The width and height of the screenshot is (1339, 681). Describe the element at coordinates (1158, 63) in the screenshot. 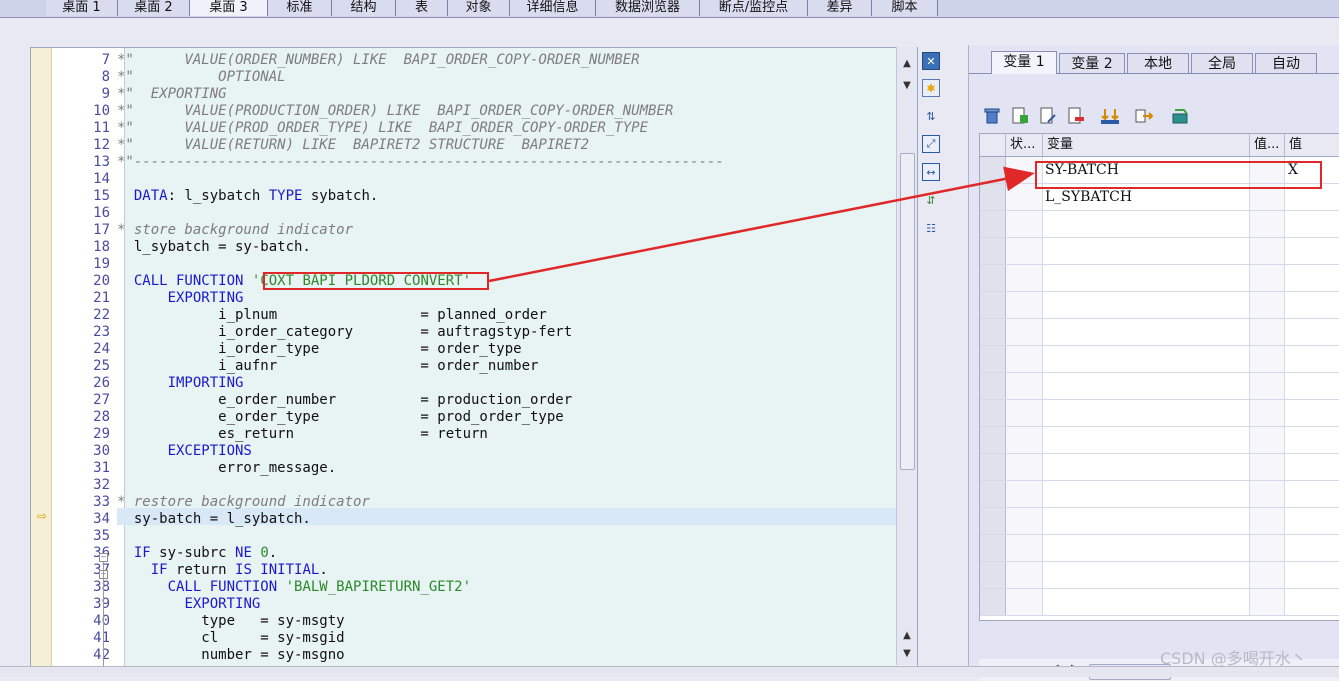

I see `variables-tab: 本地` at that location.